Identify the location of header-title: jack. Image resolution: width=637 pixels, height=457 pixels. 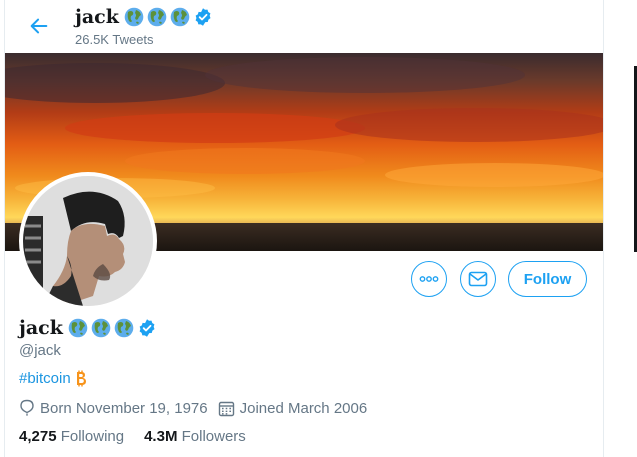
(144, 17).